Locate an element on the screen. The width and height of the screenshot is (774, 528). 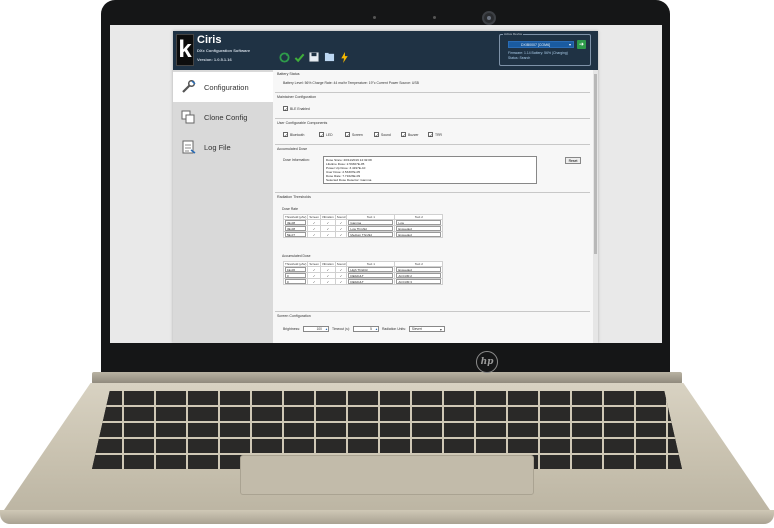
brightness-label: Brightness: is located at coordinates (291, 329).